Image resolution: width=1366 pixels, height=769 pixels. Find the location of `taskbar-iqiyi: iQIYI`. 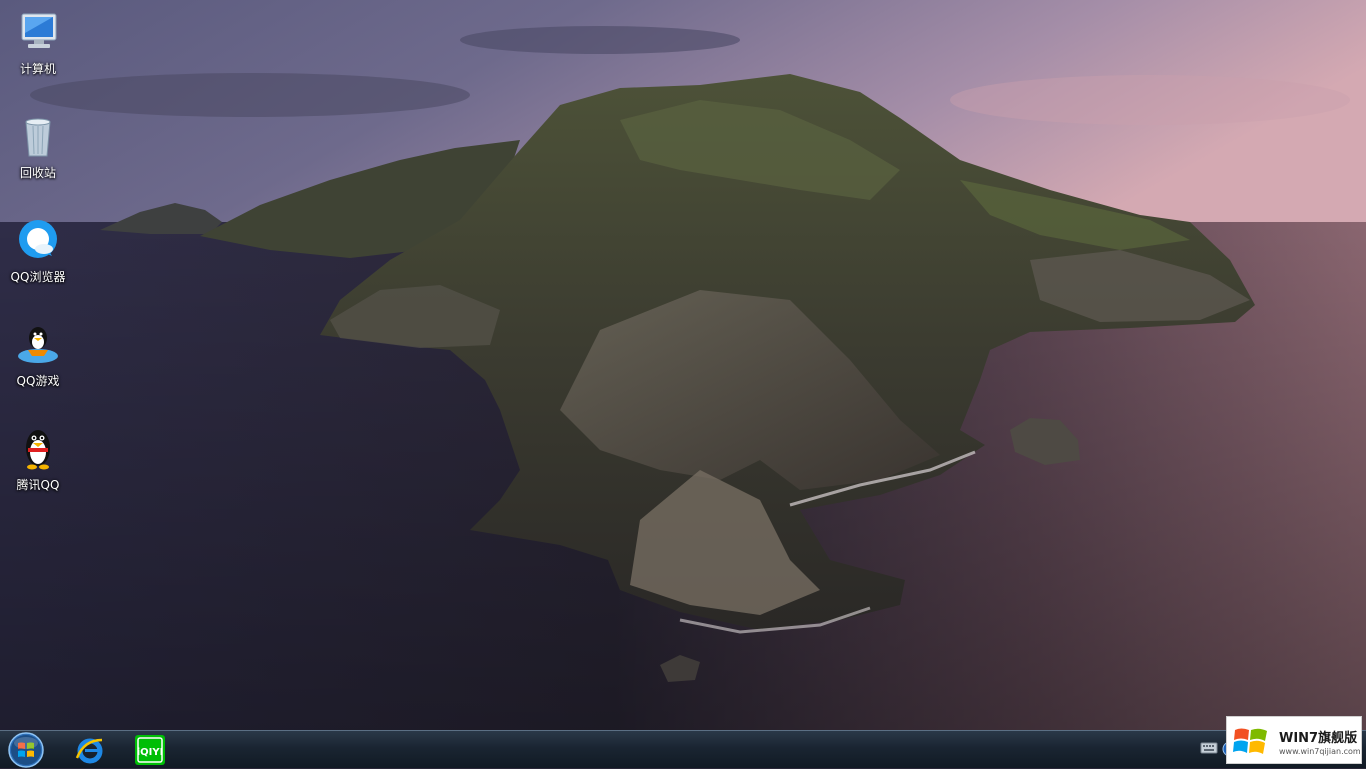

taskbar-iqiyi: iQIYI is located at coordinates (150, 750).